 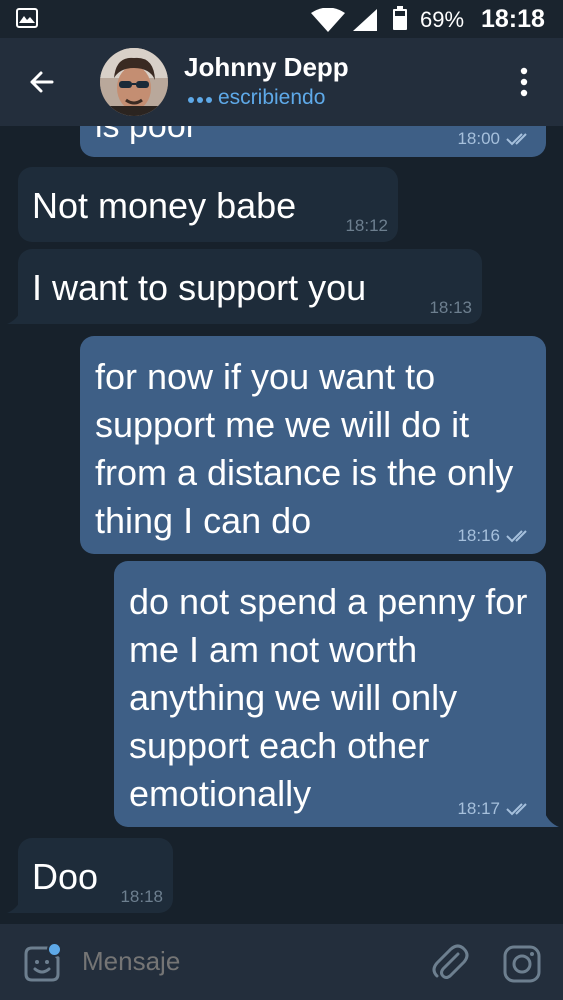 What do you see at coordinates (54, 949) in the screenshot?
I see `new-stickers-badge` at bounding box center [54, 949].